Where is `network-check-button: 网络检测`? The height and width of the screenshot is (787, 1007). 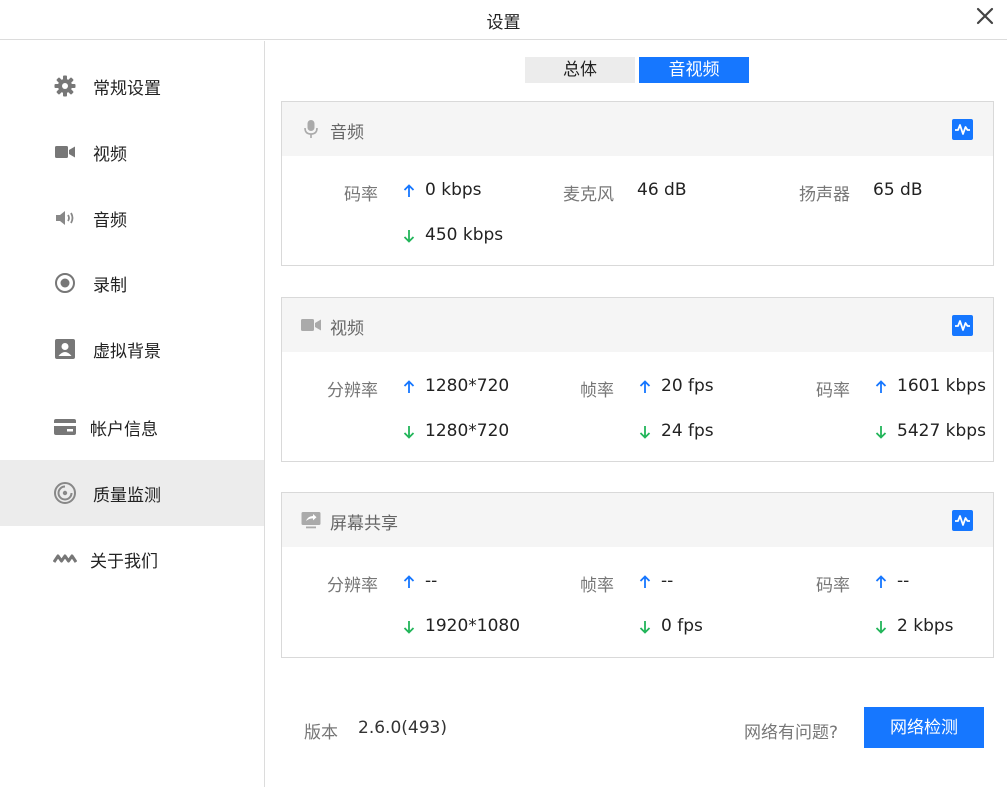
network-check-button: 网络检测 is located at coordinates (924, 727).